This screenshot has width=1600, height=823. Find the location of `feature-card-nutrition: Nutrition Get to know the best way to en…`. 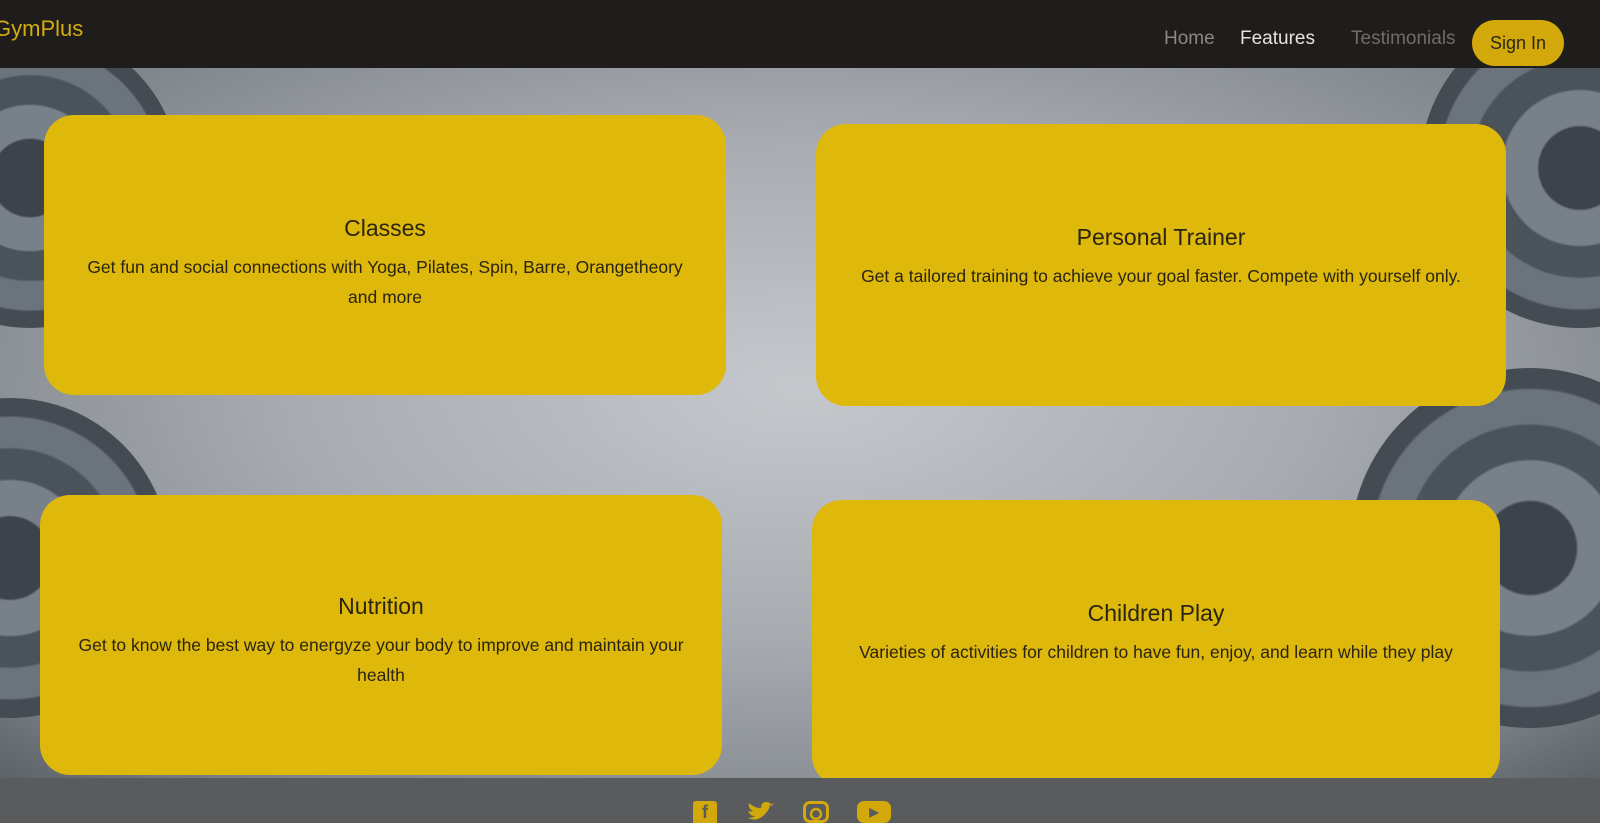

feature-card-nutrition: Nutrition Get to know the best way to en… is located at coordinates (381, 635).